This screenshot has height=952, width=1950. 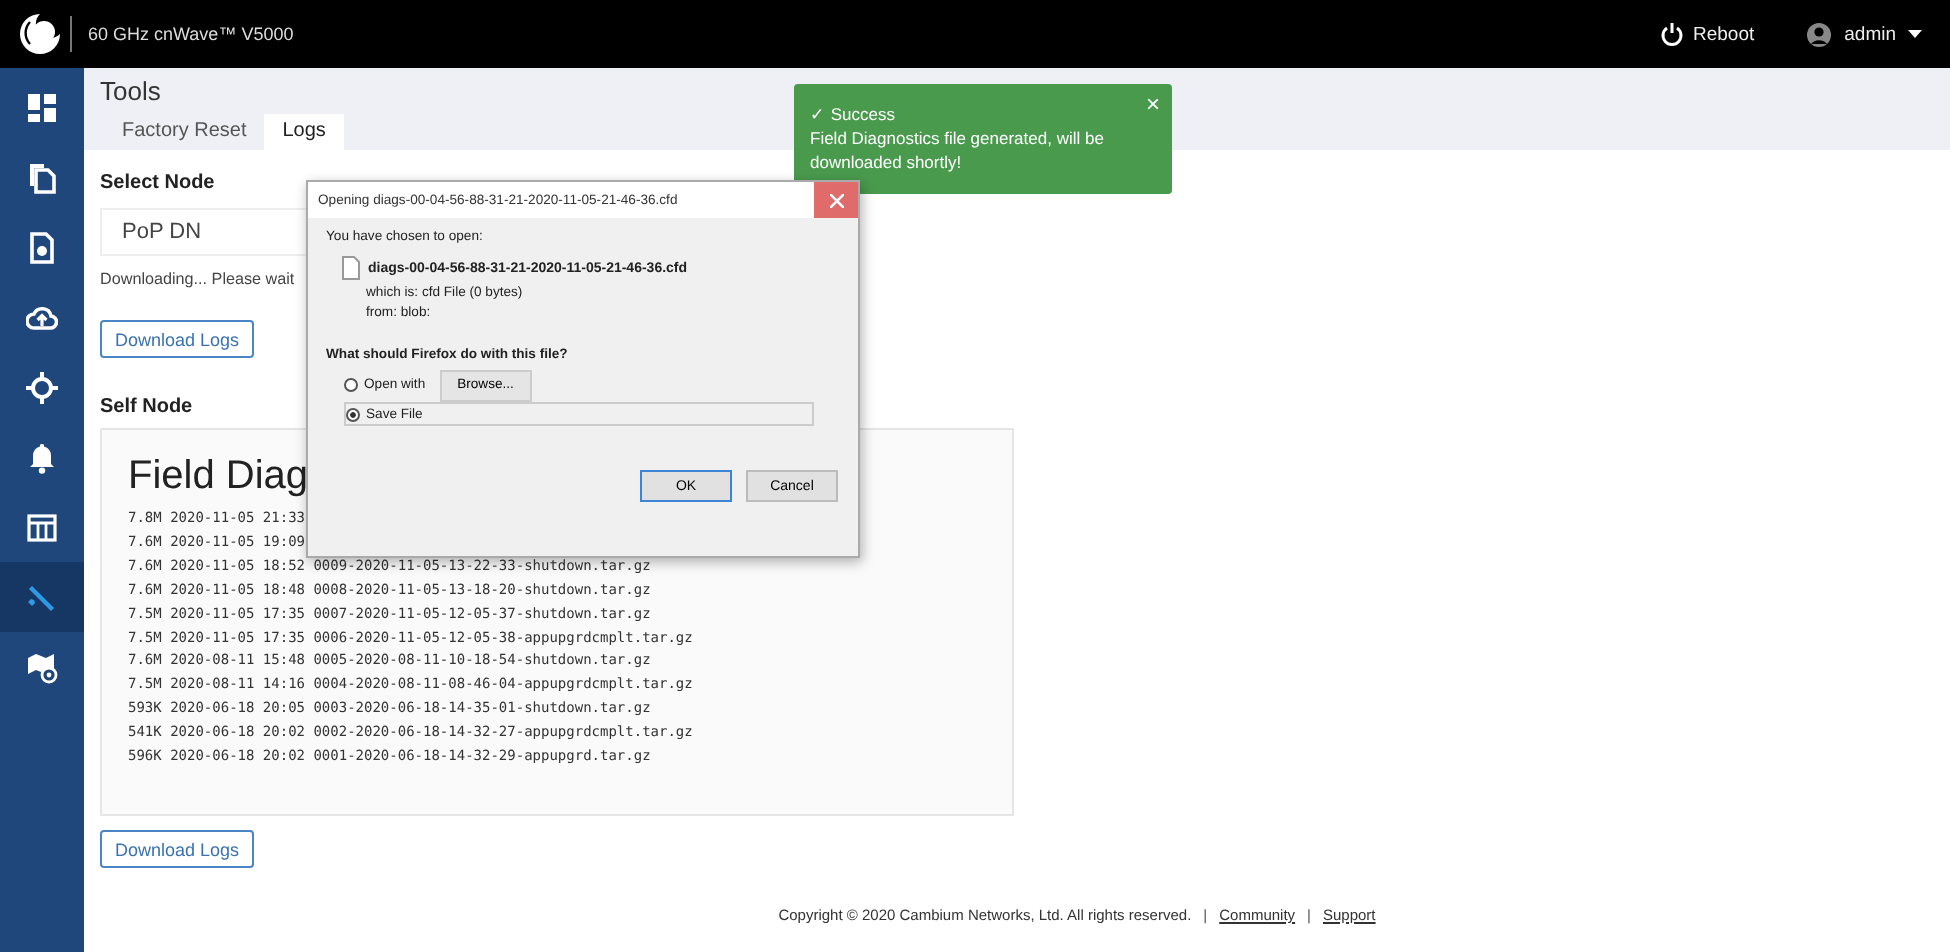 I want to click on toast-message: Field Diagnostics file generated, will be downloaded shortly!, so click(x=958, y=150).